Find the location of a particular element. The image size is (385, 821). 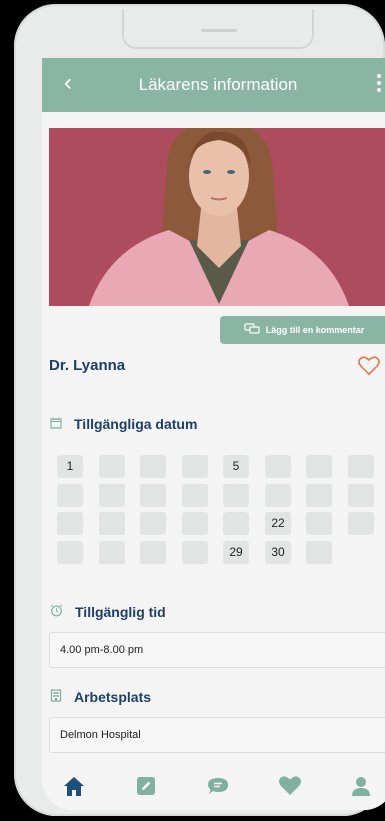

add-comment-button: Lägg till en kommentar is located at coordinates (302, 330).